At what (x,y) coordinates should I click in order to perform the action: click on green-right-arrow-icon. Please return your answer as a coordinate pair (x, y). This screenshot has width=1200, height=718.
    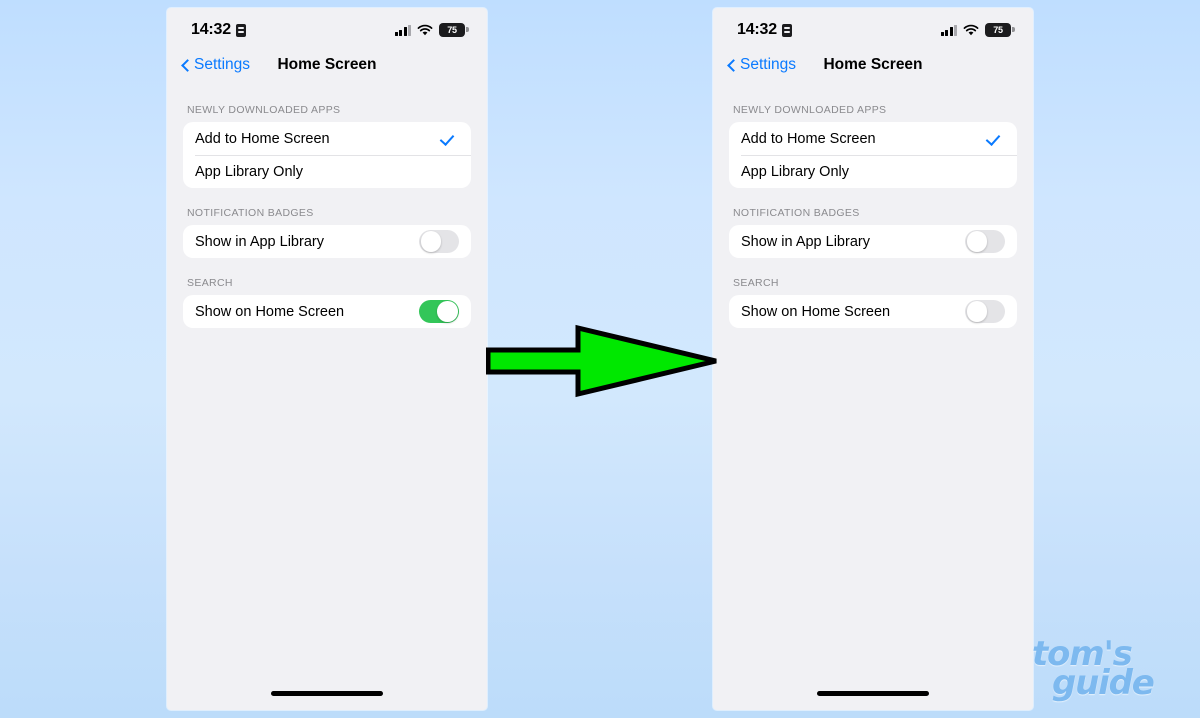
    Looking at the image, I should click on (601, 361).